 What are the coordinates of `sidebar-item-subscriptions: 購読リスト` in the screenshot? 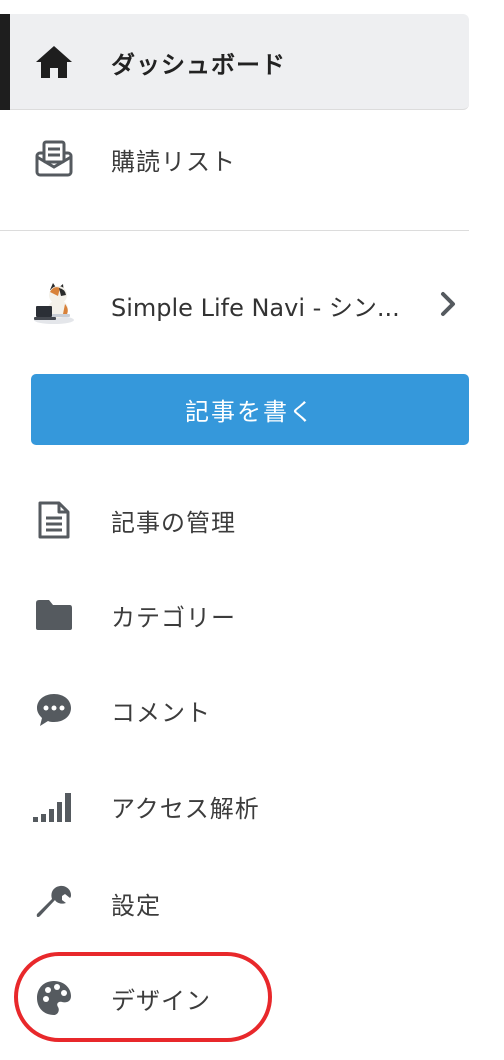 It's located at (234, 159).